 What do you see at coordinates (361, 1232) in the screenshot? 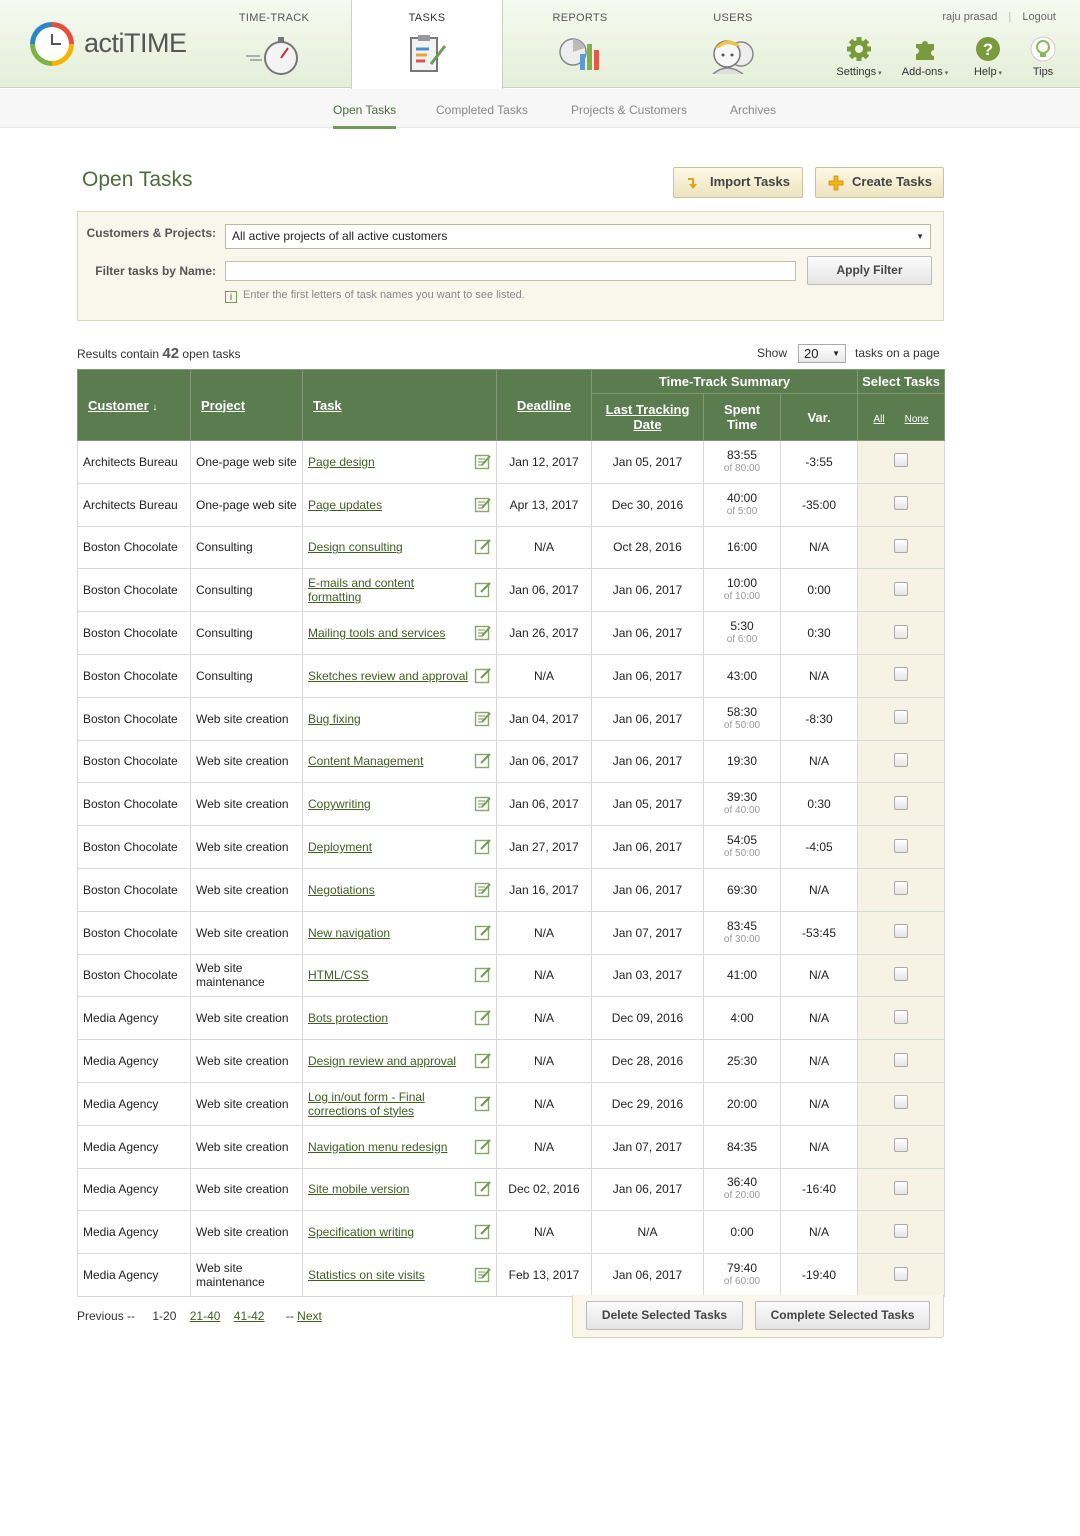
I see `task-name-link: Specification writing` at bounding box center [361, 1232].